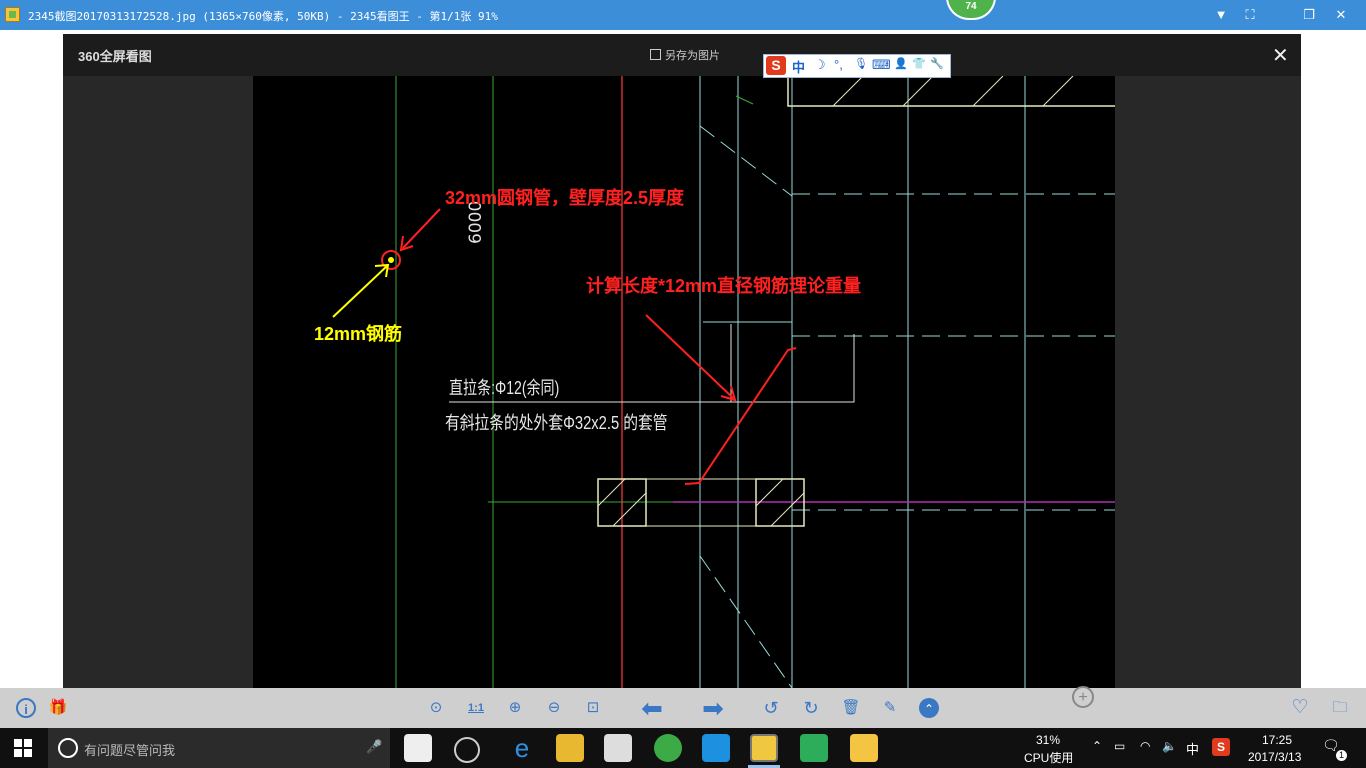  Describe the element at coordinates (811, 708) in the screenshot. I see `rotate-right-button: ↻` at that location.